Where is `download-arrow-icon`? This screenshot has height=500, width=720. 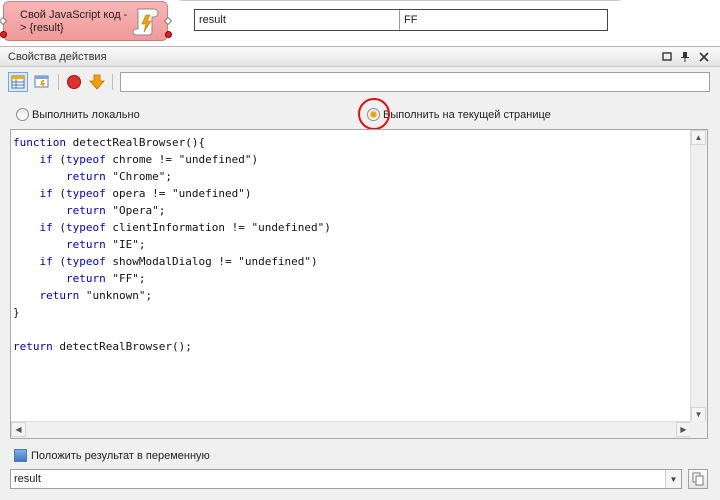
download-arrow-icon is located at coordinates (97, 82).